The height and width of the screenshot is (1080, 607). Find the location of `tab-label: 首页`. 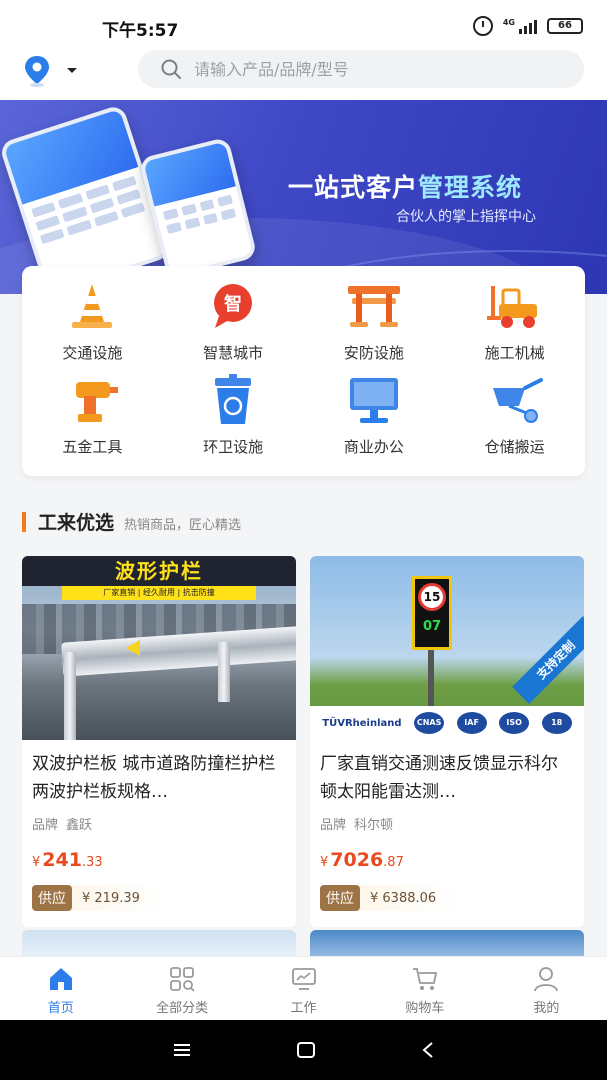

tab-label: 首页 is located at coordinates (60, 1008).